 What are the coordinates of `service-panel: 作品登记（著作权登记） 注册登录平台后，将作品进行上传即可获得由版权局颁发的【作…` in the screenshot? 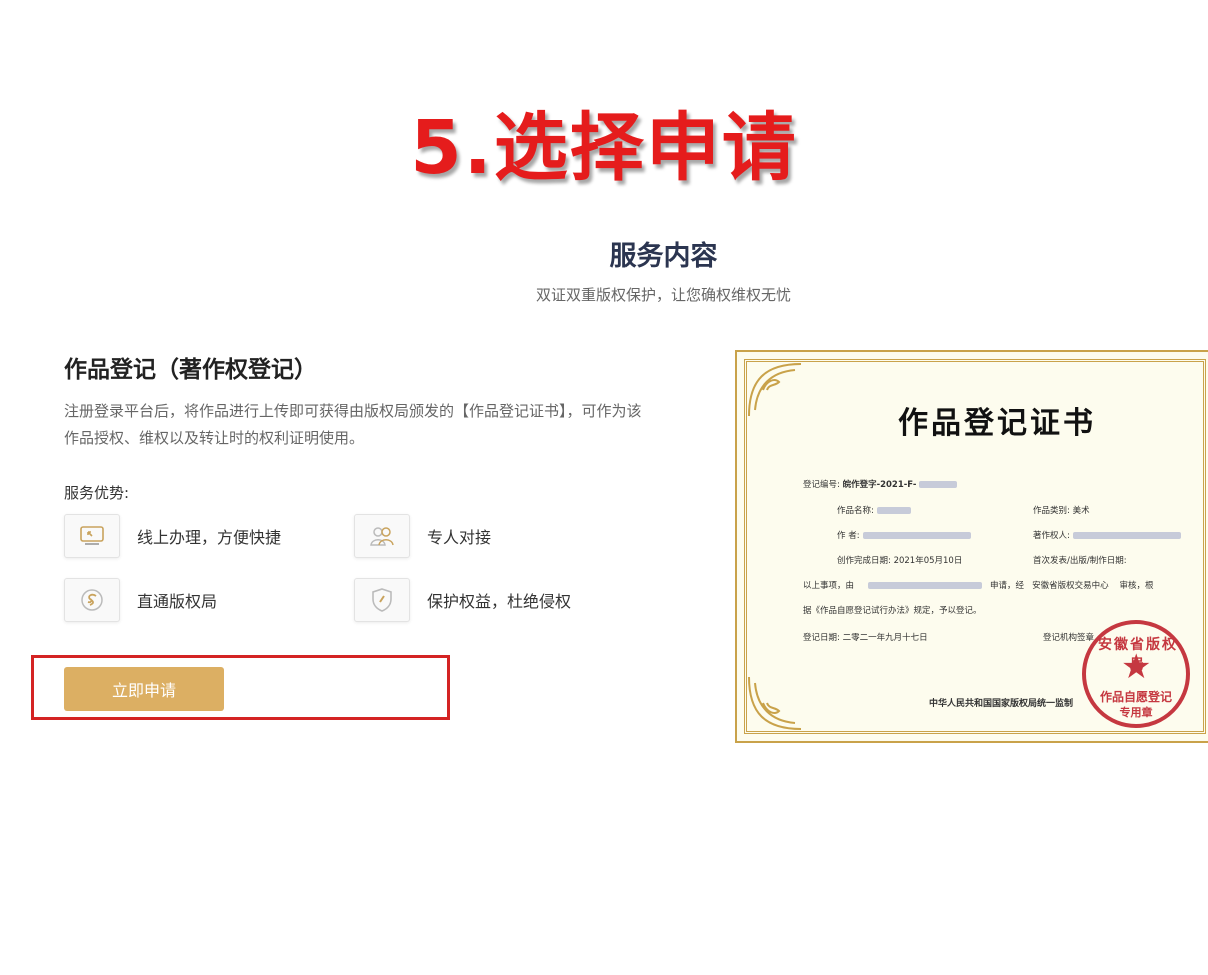 It's located at (364, 486).